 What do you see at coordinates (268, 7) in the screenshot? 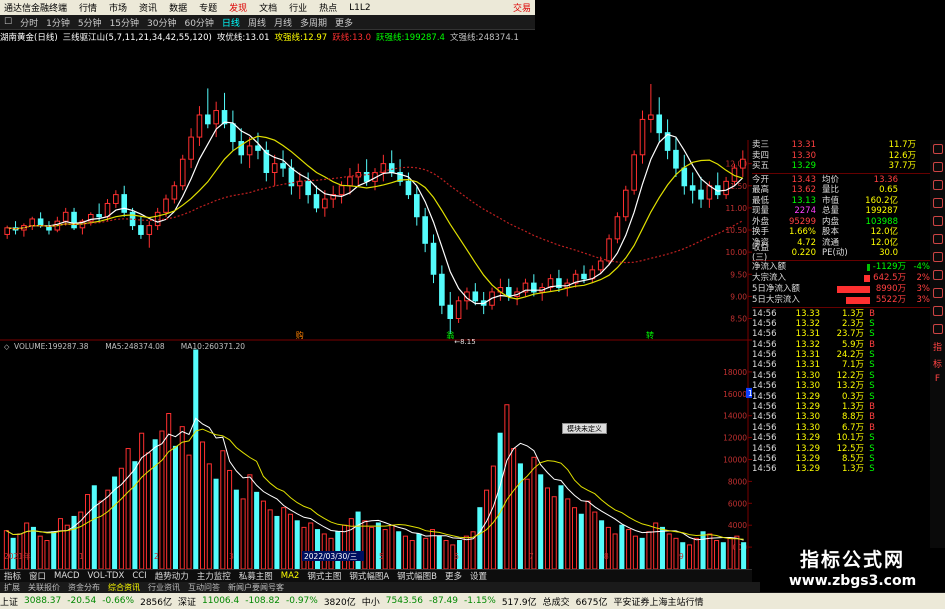
I see `menu-item-docs: 文档` at bounding box center [268, 7].